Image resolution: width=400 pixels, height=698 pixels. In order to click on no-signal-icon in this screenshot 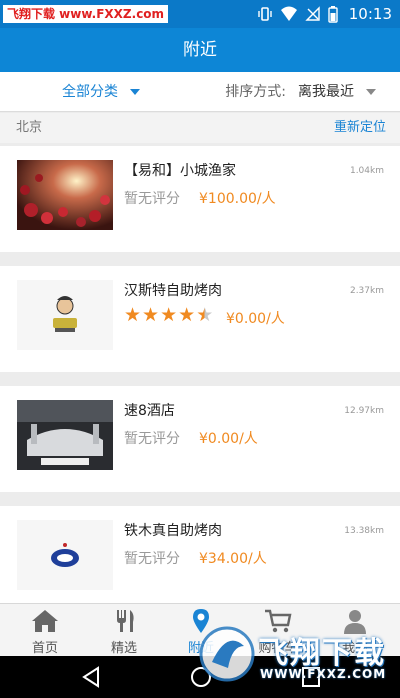, I will do `click(312, 13)`.